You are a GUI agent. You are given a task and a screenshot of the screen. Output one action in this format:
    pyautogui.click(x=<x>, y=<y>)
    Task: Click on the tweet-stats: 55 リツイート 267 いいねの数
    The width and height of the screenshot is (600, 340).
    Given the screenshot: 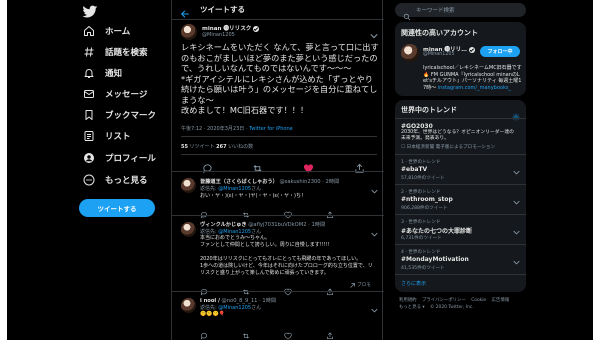 What is the action you would take?
    pyautogui.click(x=217, y=146)
    